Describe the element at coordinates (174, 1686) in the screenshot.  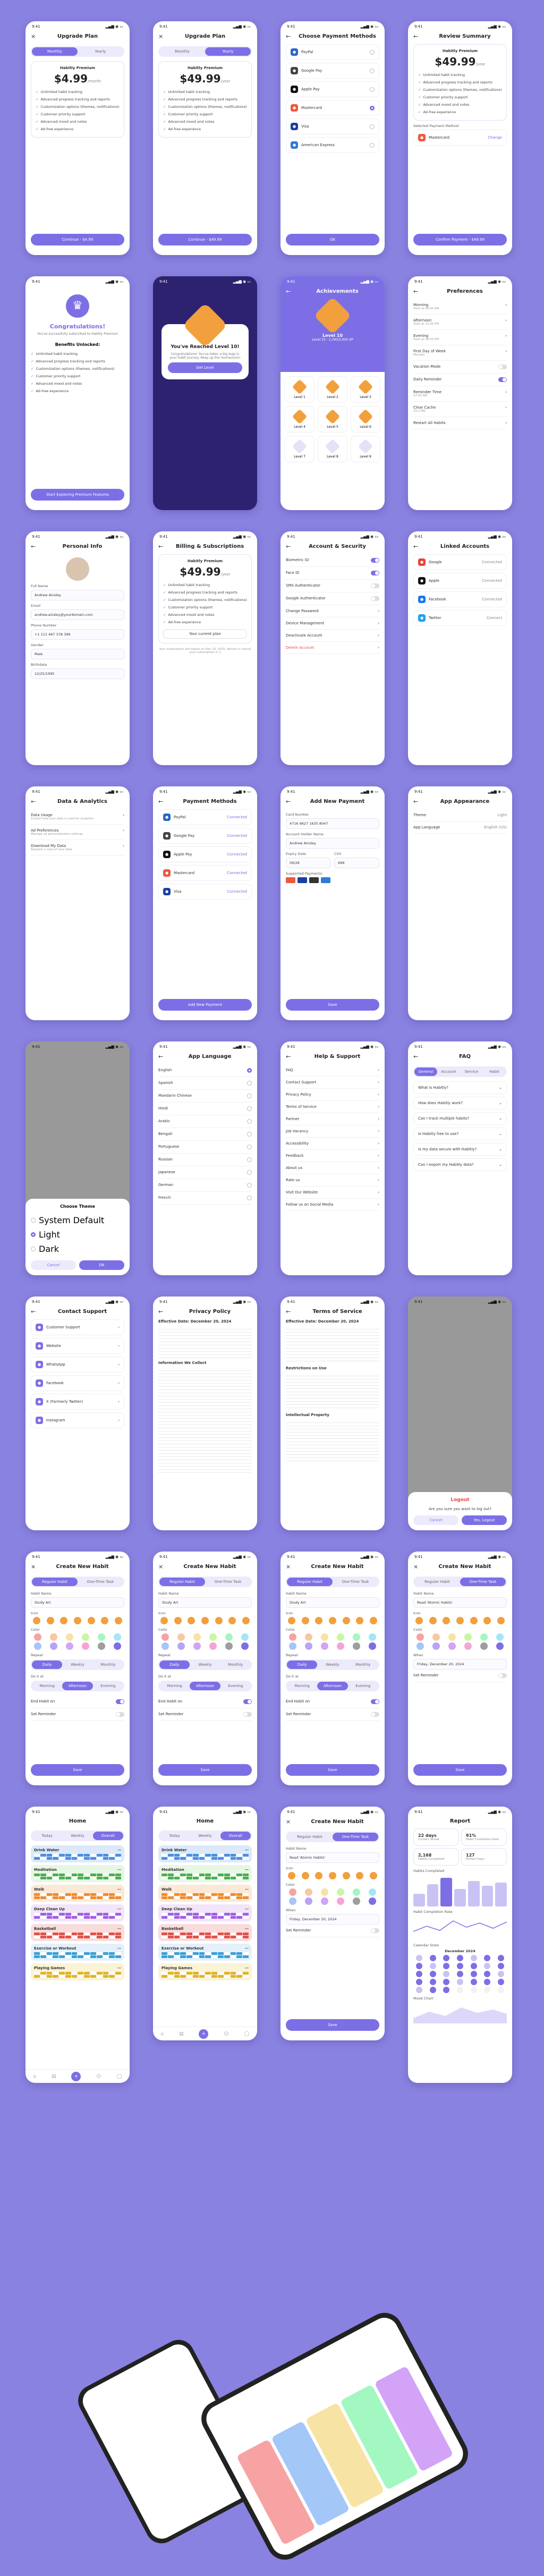
I see `time-morning: Morning` at that location.